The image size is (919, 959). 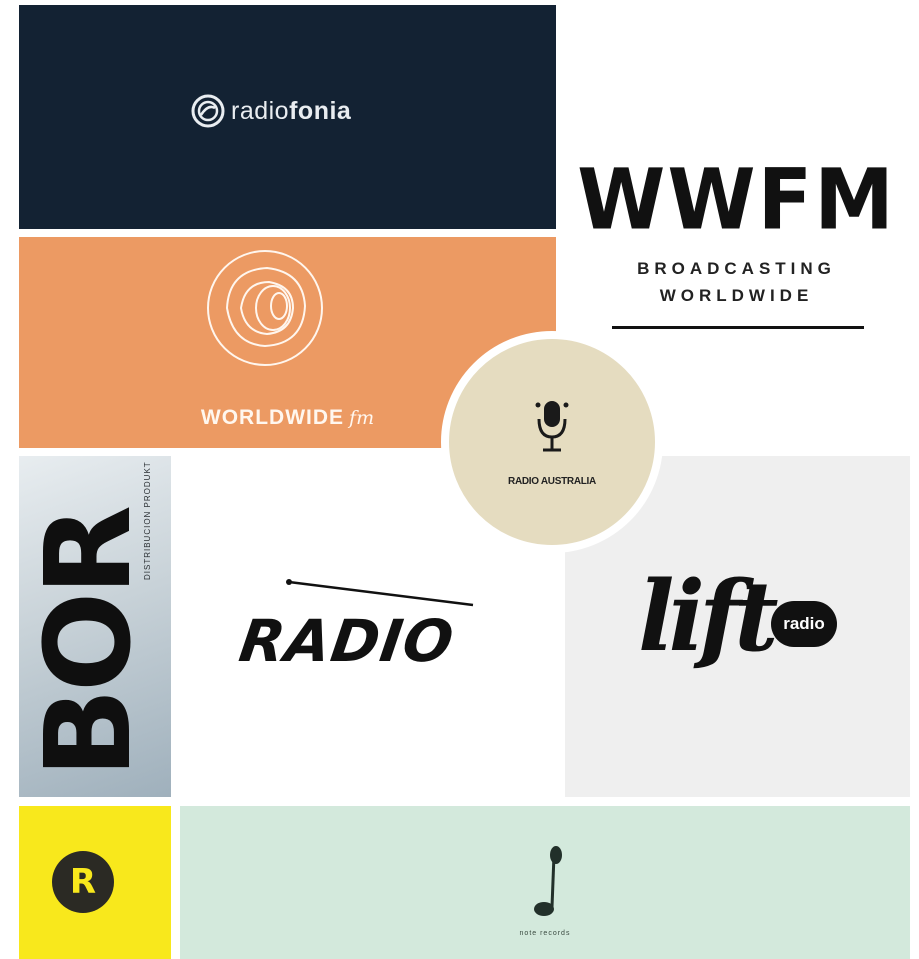 I want to click on radiofonia-logo-icon, so click(x=208, y=111).